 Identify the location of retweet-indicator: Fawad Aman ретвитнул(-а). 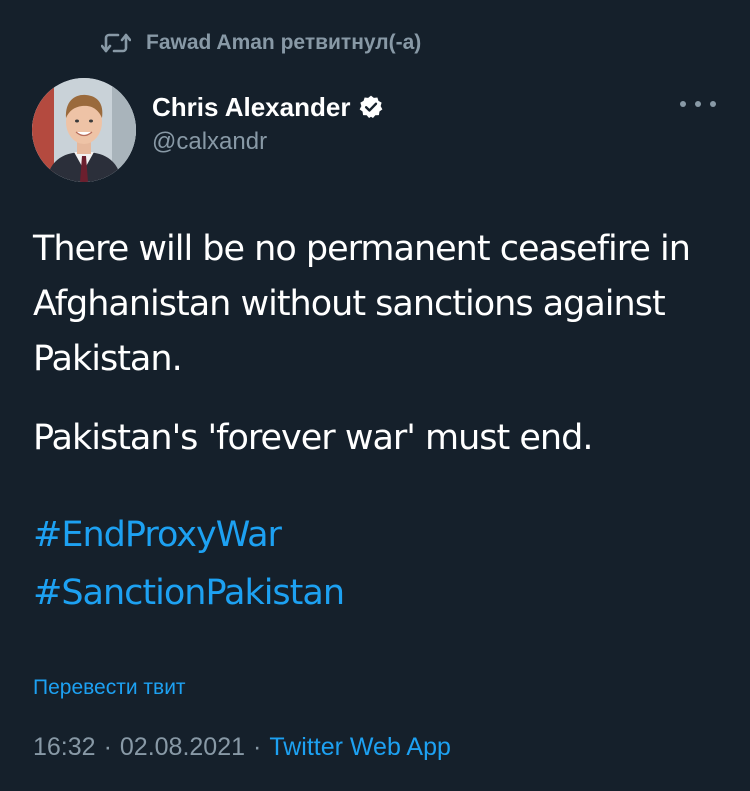
(260, 43).